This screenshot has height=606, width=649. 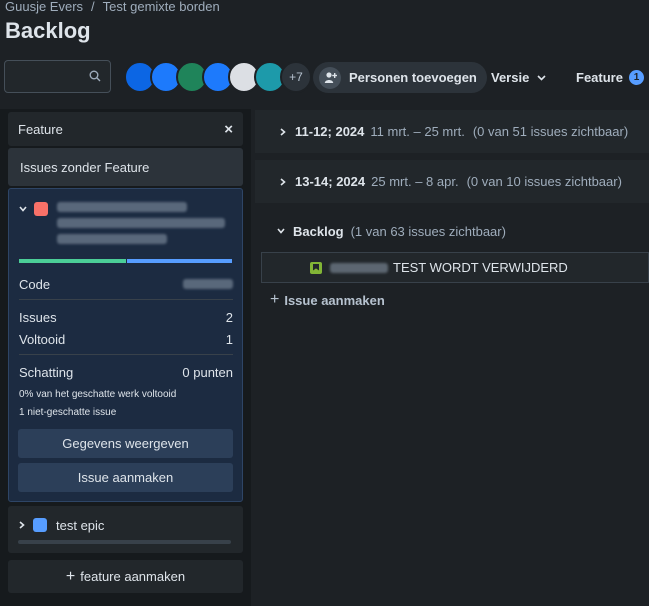 I want to click on code-row: Code, so click(x=126, y=284).